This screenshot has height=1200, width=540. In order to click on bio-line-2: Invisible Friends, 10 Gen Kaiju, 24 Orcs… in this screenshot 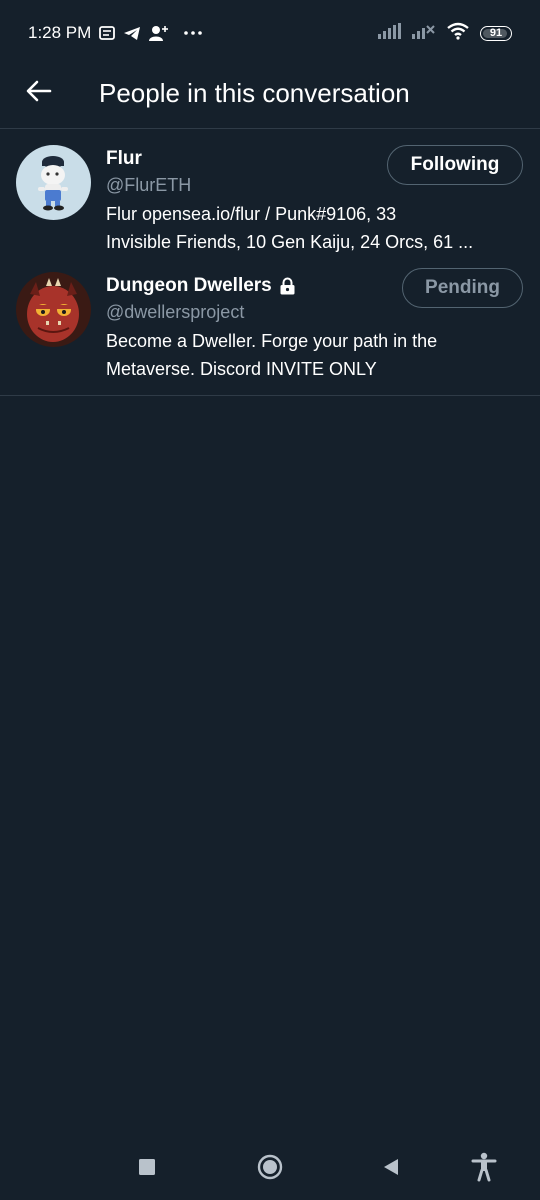, I will do `click(290, 242)`.